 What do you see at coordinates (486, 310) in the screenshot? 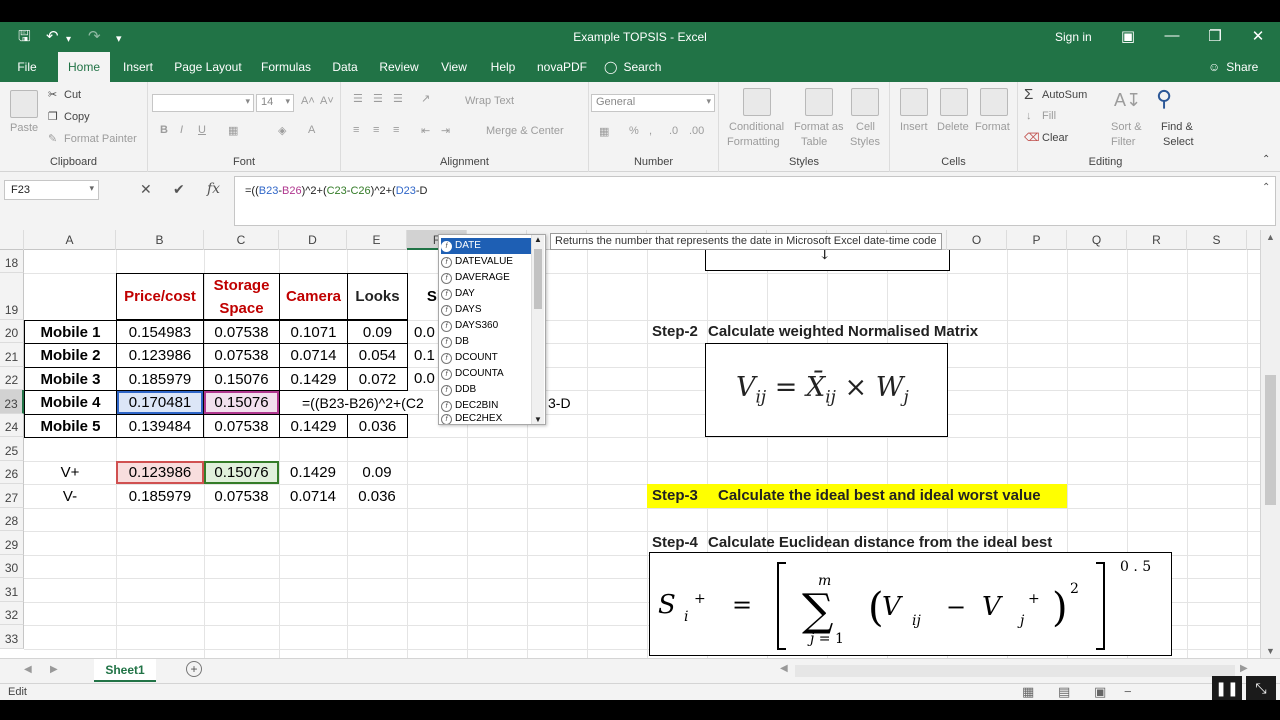
I see `autocomplete-item: f DAYS` at bounding box center [486, 310].